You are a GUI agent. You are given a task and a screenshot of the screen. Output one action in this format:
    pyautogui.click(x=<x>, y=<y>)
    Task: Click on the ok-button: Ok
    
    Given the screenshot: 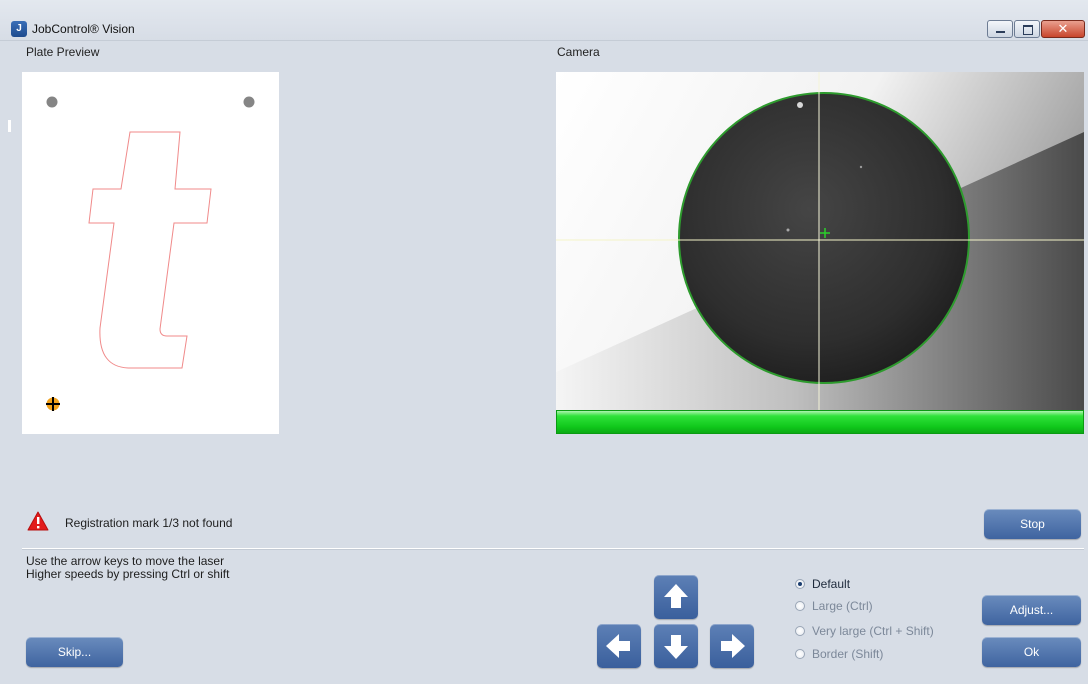 What is the action you would take?
    pyautogui.click(x=1031, y=652)
    